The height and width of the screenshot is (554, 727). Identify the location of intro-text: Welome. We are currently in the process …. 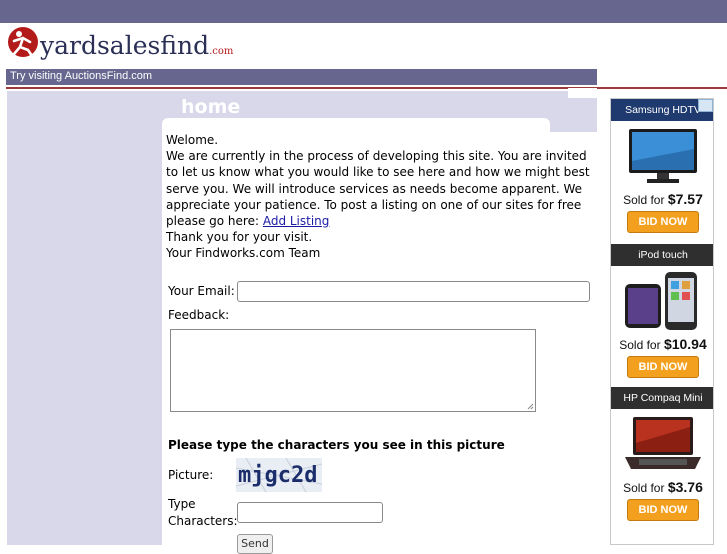
(381, 197).